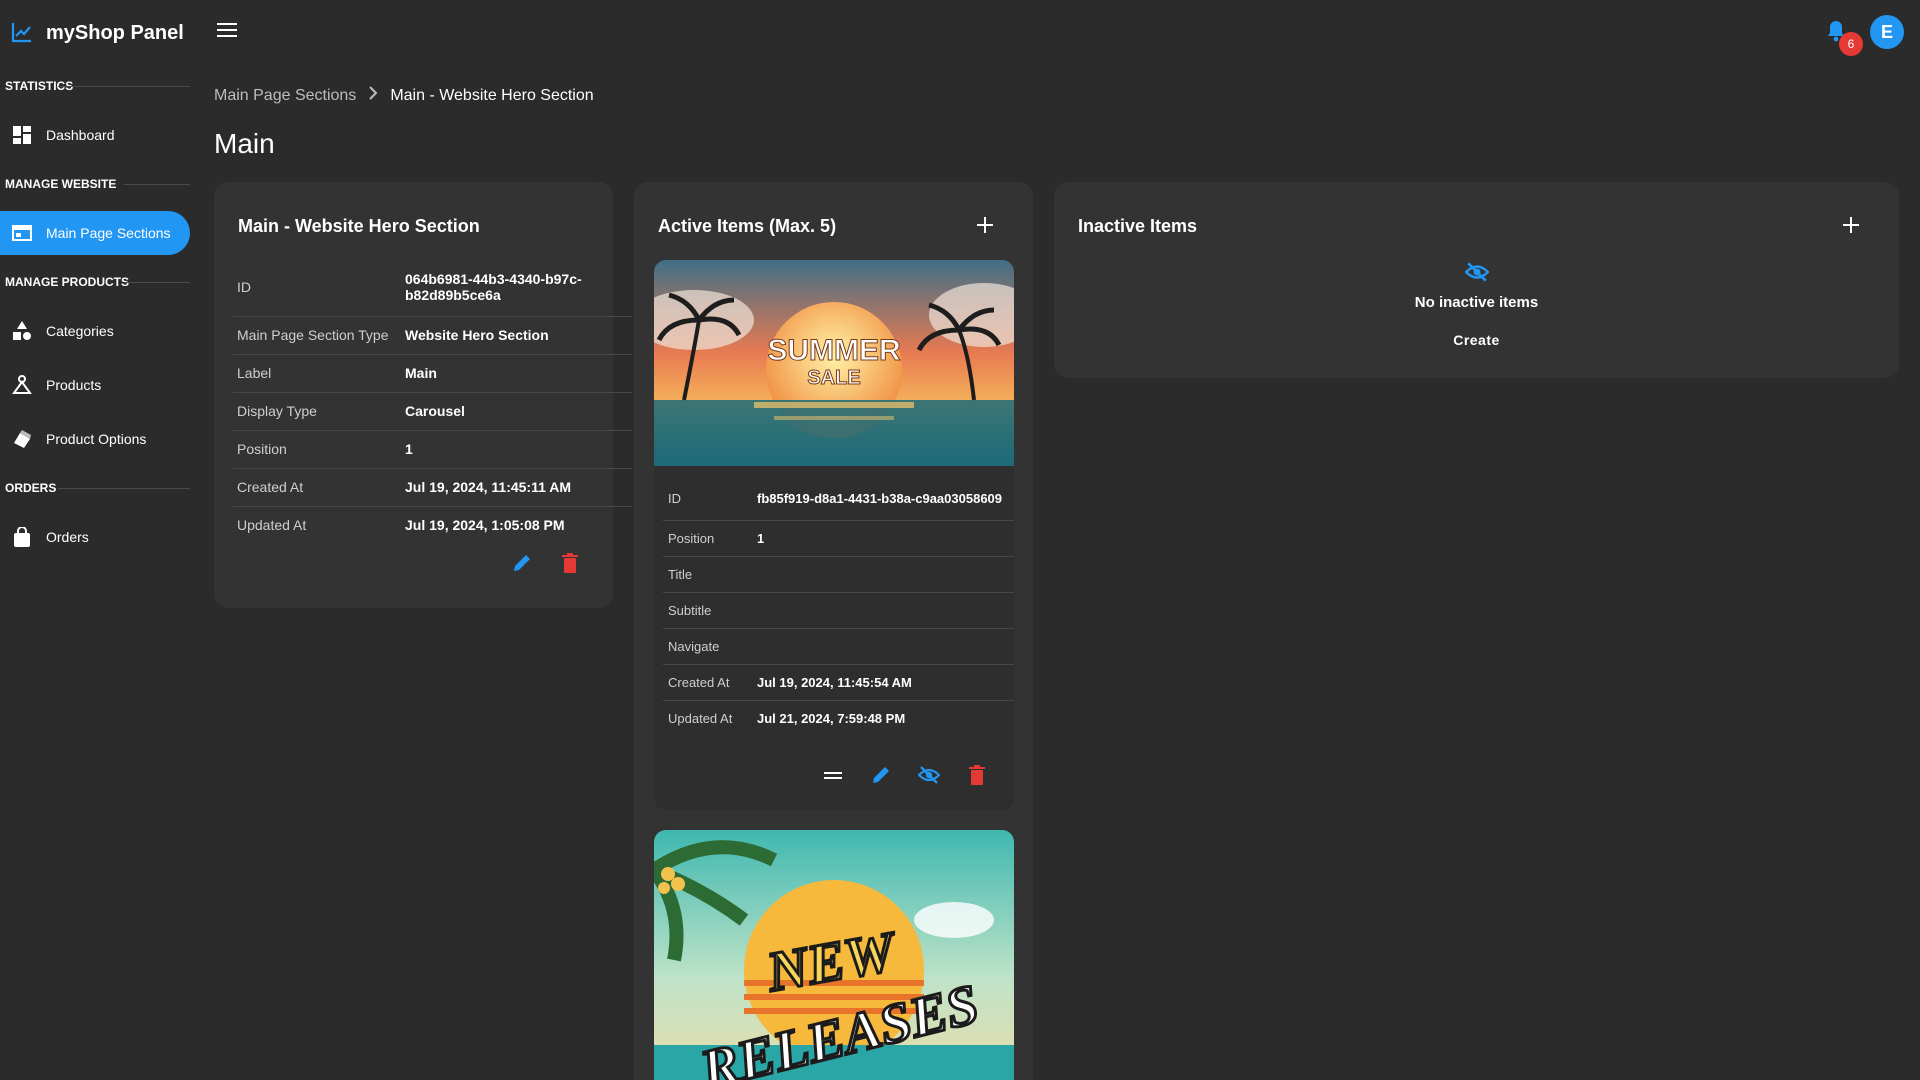  Describe the element at coordinates (834, 350) in the screenshot. I see `banner-text-summer: SUMMER` at that location.